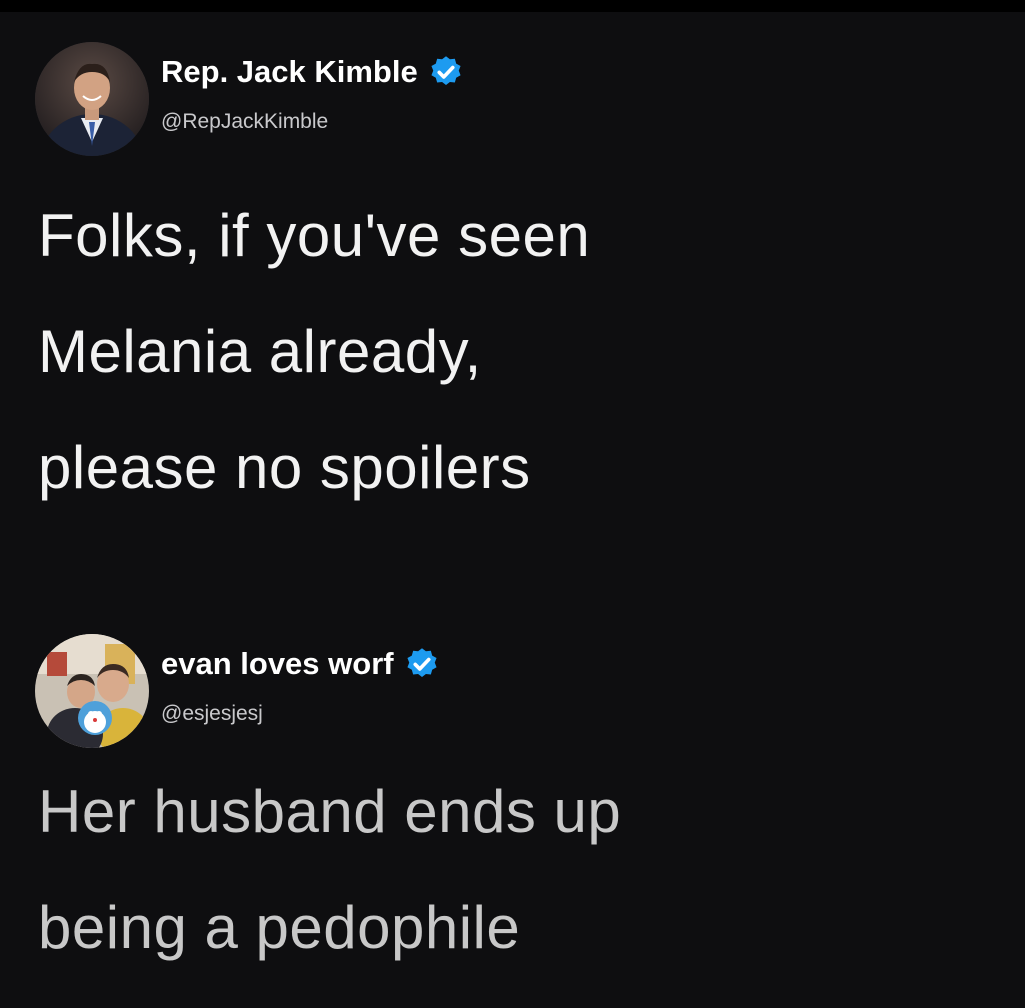 This screenshot has height=1008, width=1025. I want to click on user-handle: @RepJackKimble, so click(244, 122).